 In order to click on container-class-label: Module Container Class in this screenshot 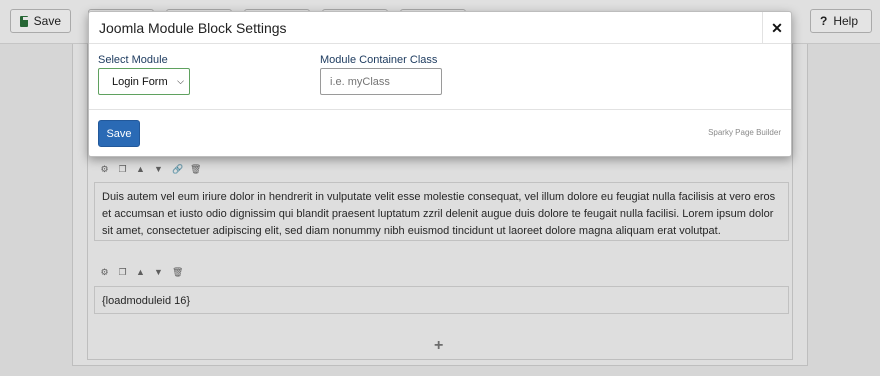, I will do `click(379, 60)`.